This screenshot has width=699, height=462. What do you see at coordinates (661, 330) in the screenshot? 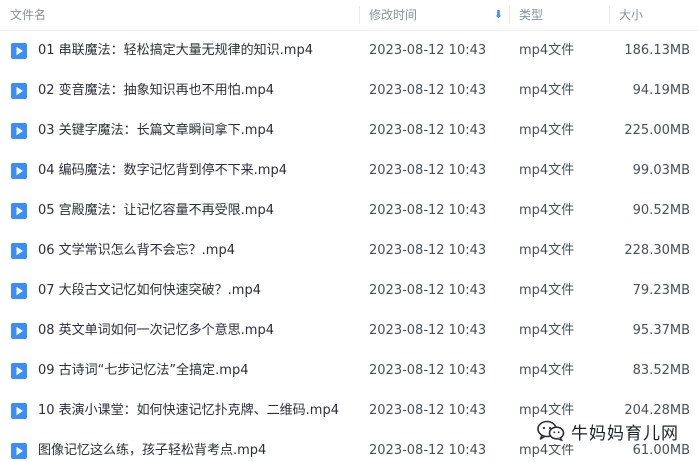
I see `file-size: 95.37MB` at bounding box center [661, 330].